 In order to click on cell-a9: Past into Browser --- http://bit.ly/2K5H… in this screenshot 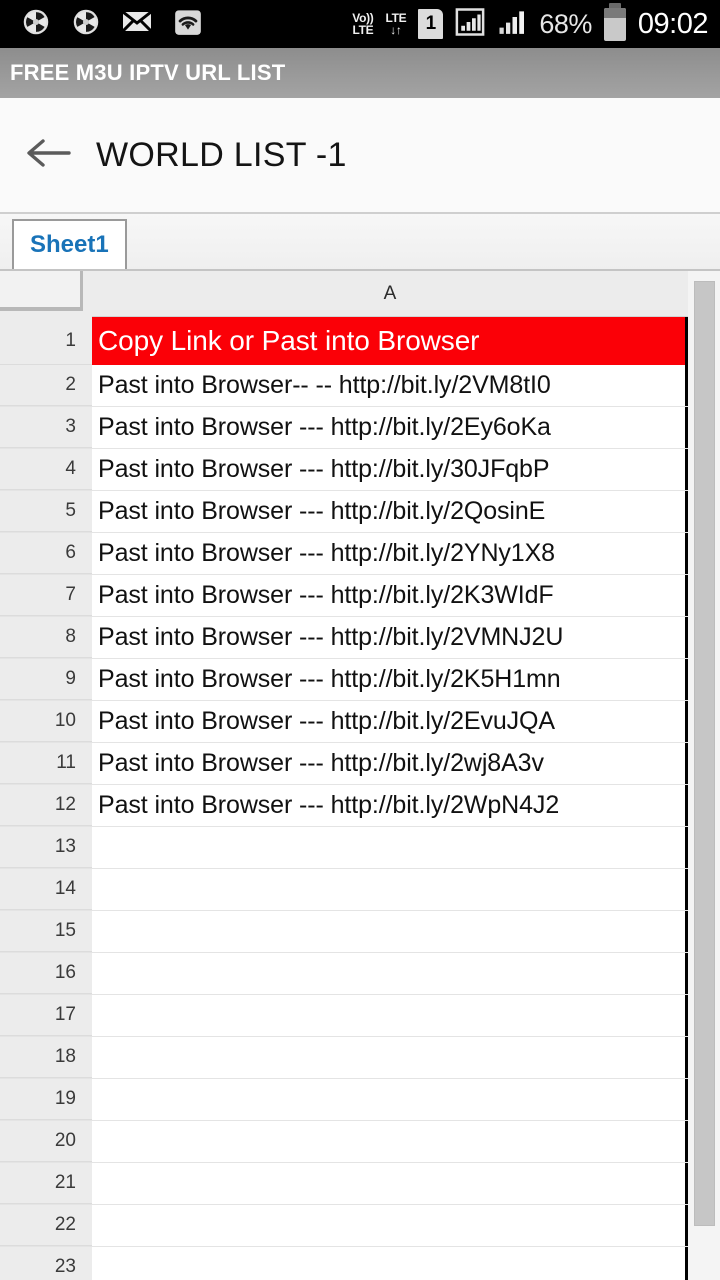, I will do `click(390, 679)`.